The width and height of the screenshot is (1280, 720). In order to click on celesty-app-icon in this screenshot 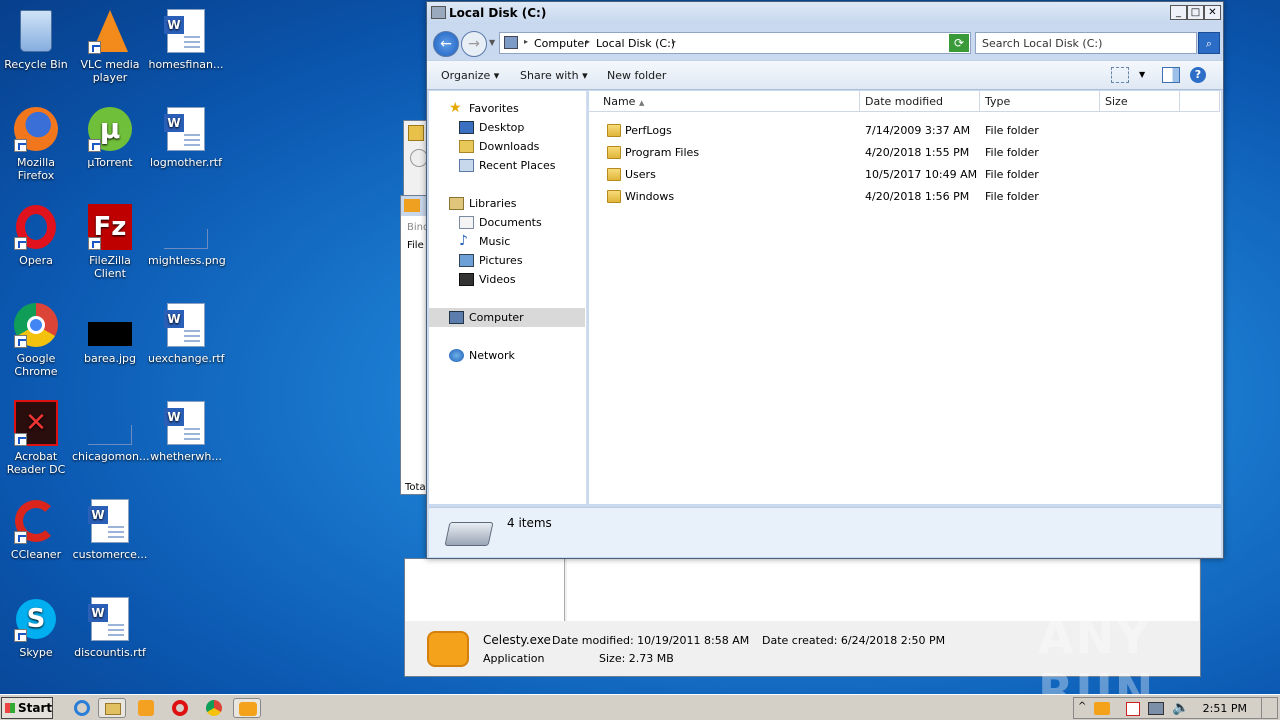, I will do `click(448, 649)`.